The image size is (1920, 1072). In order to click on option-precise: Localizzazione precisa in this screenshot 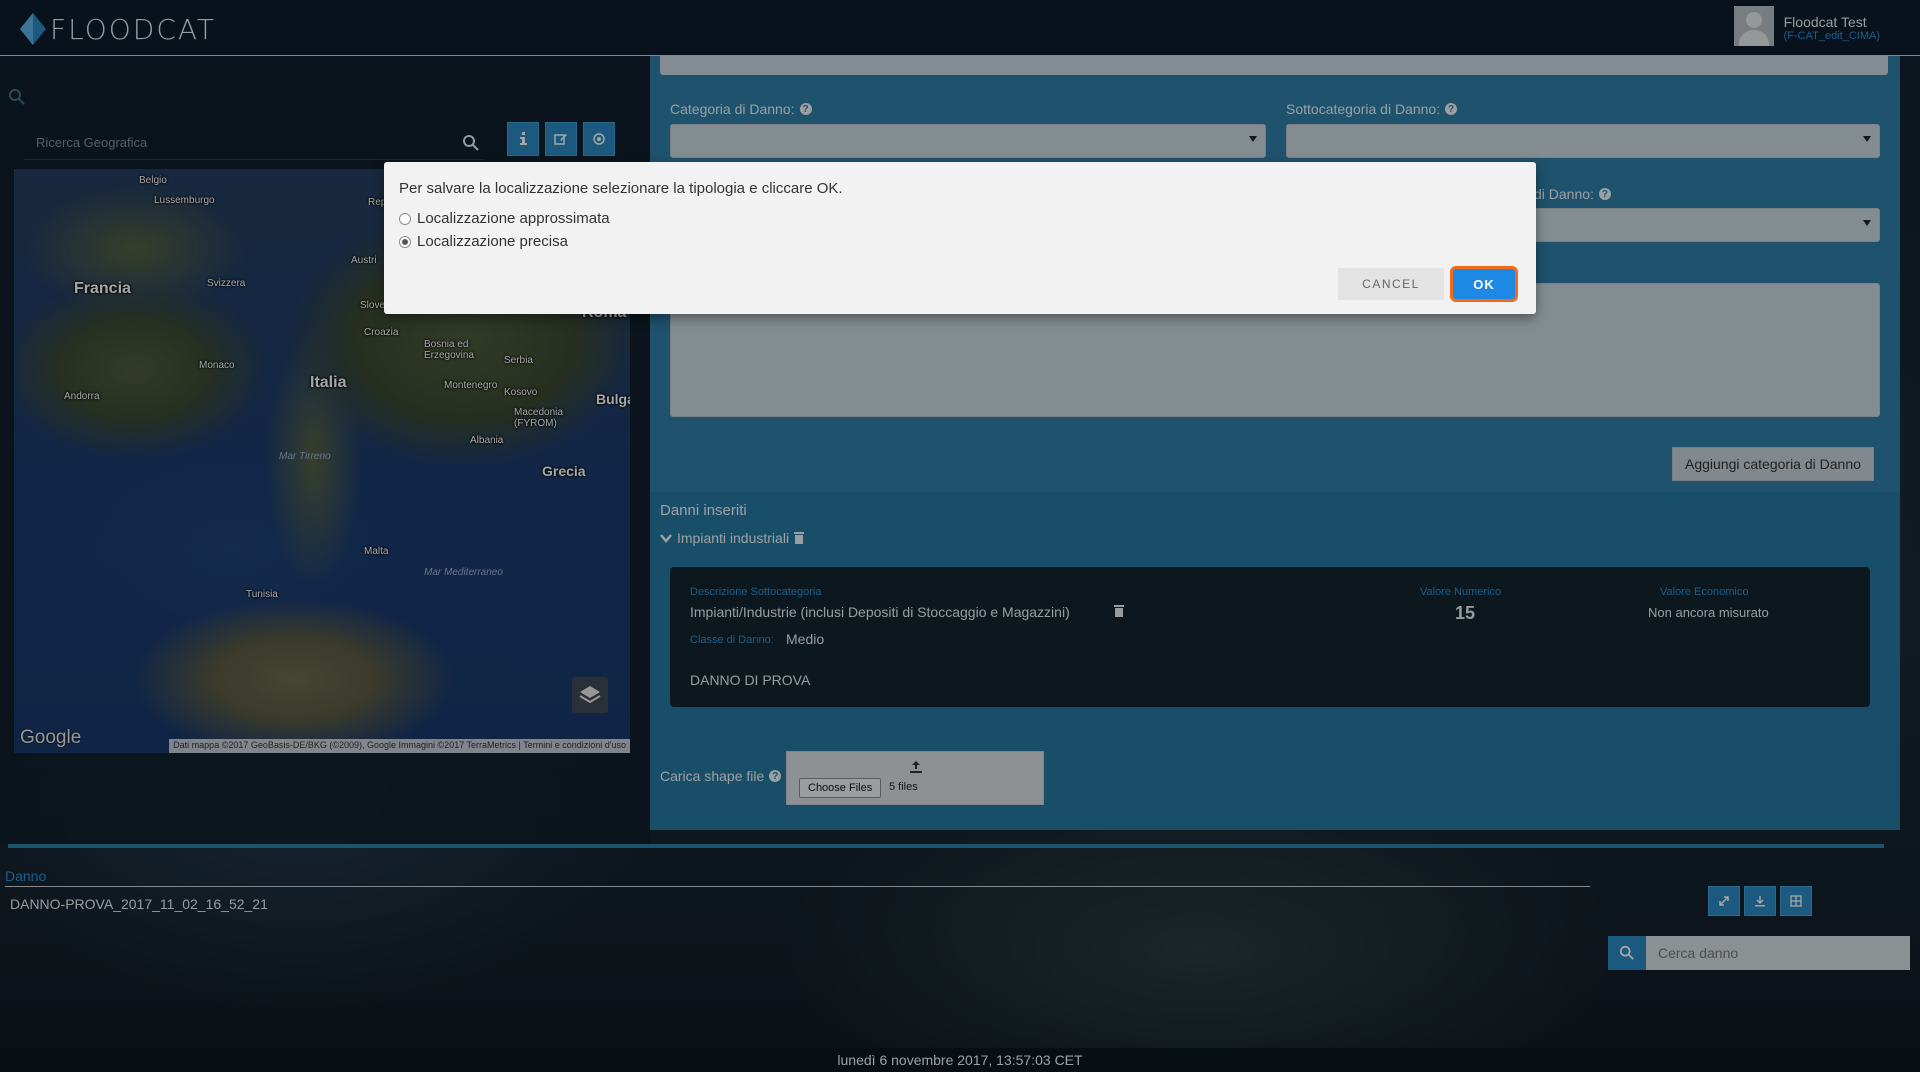, I will do `click(483, 241)`.